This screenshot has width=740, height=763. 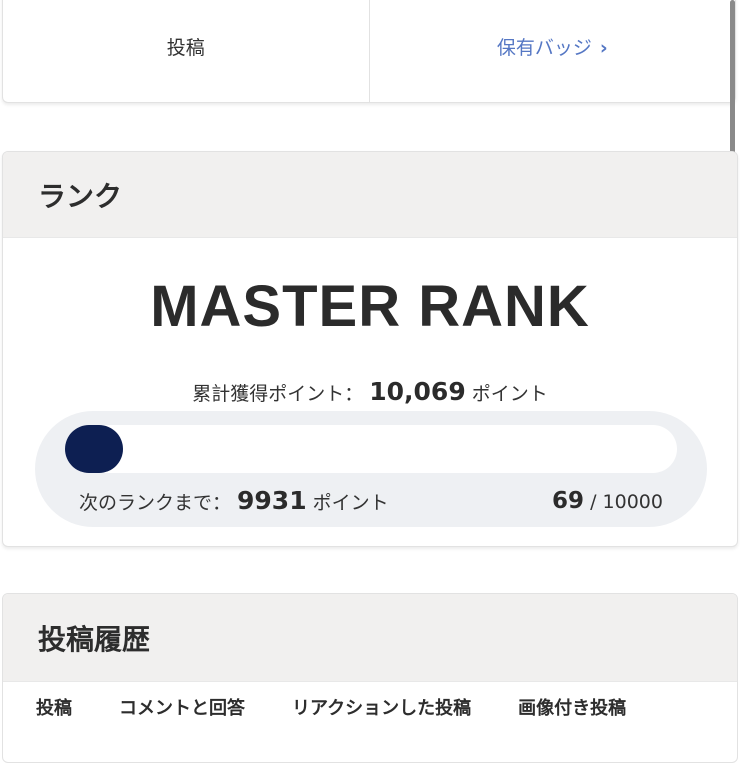 I want to click on rank-progress: 次のランクまで： 9931 ポイント 69 / 10000, so click(x=371, y=469).